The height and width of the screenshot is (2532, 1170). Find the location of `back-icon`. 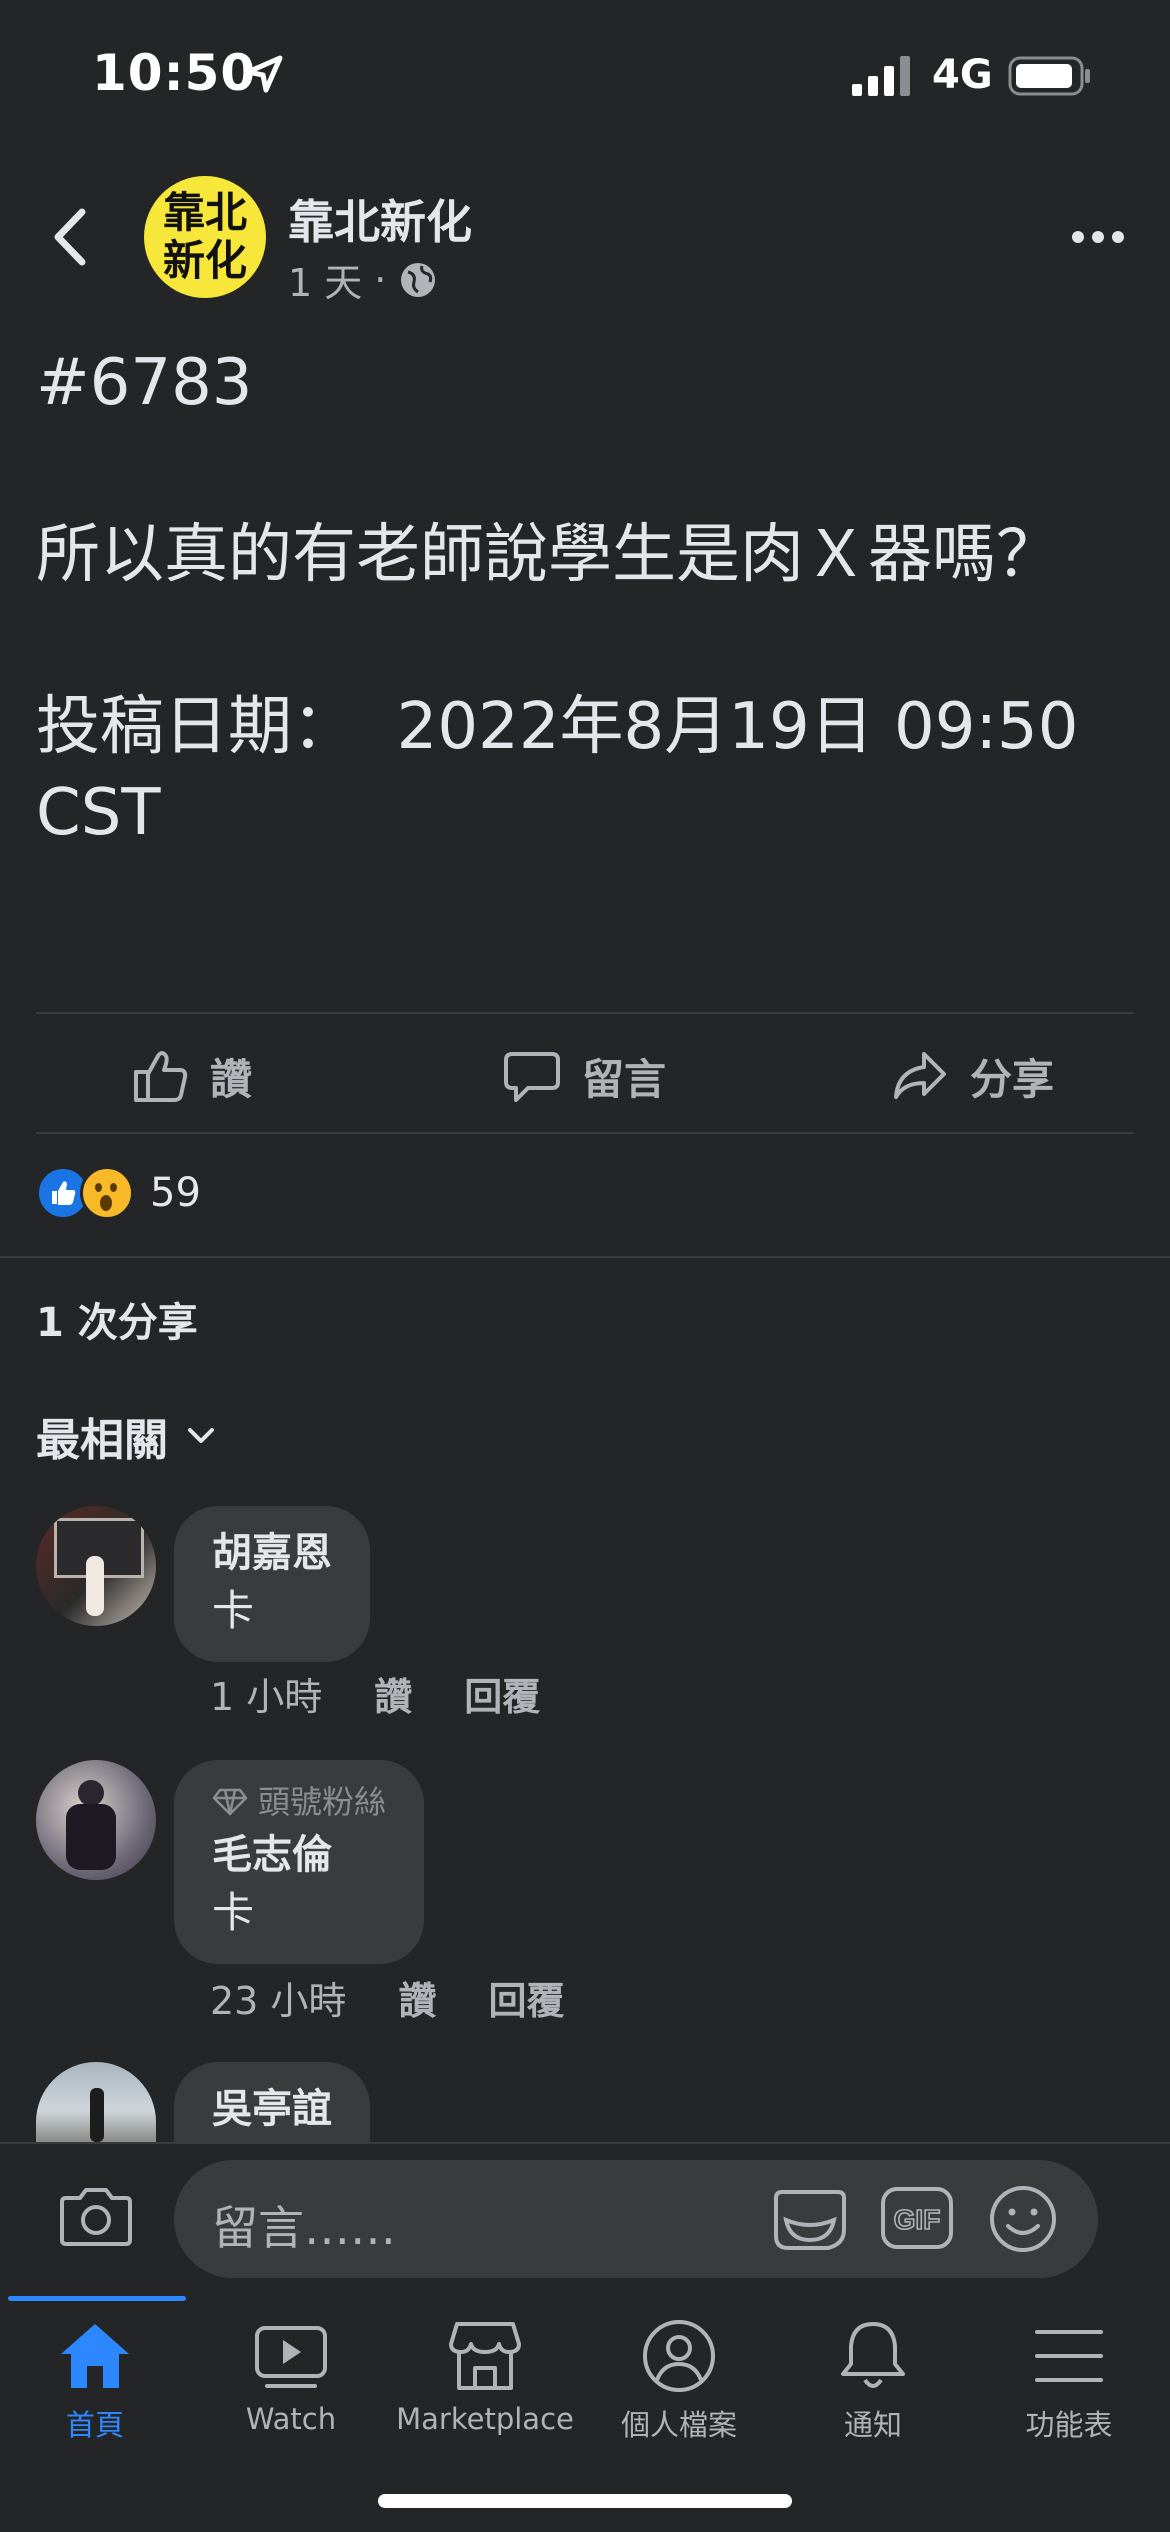

back-icon is located at coordinates (70, 237).